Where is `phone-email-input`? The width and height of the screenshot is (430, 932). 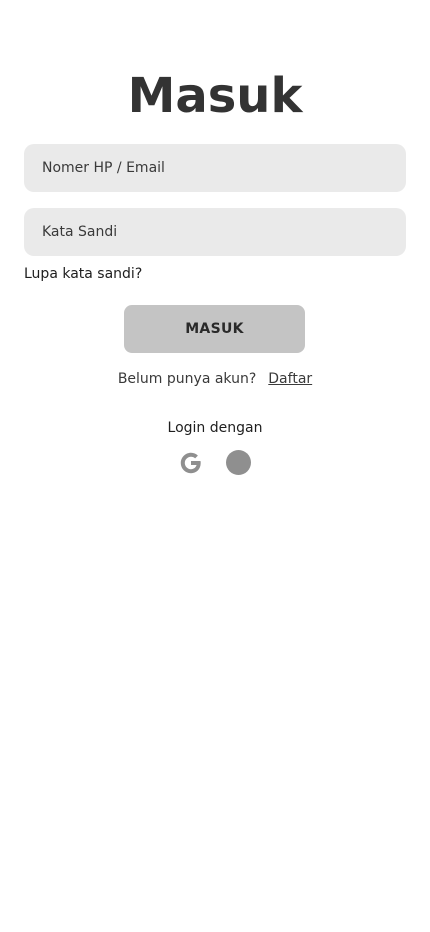 phone-email-input is located at coordinates (215, 168).